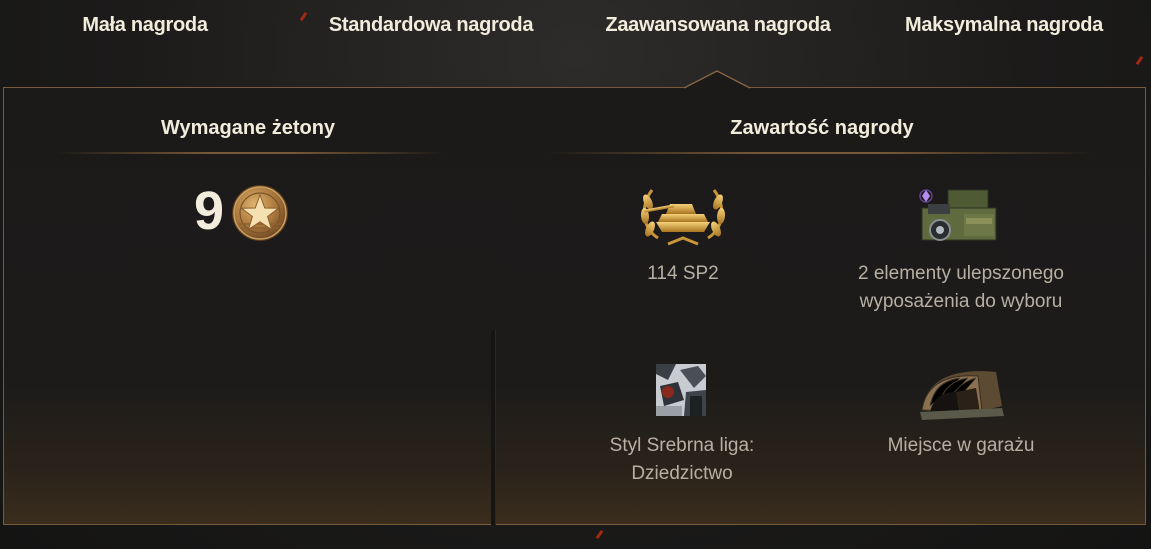 This screenshot has height=549, width=1151. What do you see at coordinates (209, 211) in the screenshot?
I see `token-count: 9` at bounding box center [209, 211].